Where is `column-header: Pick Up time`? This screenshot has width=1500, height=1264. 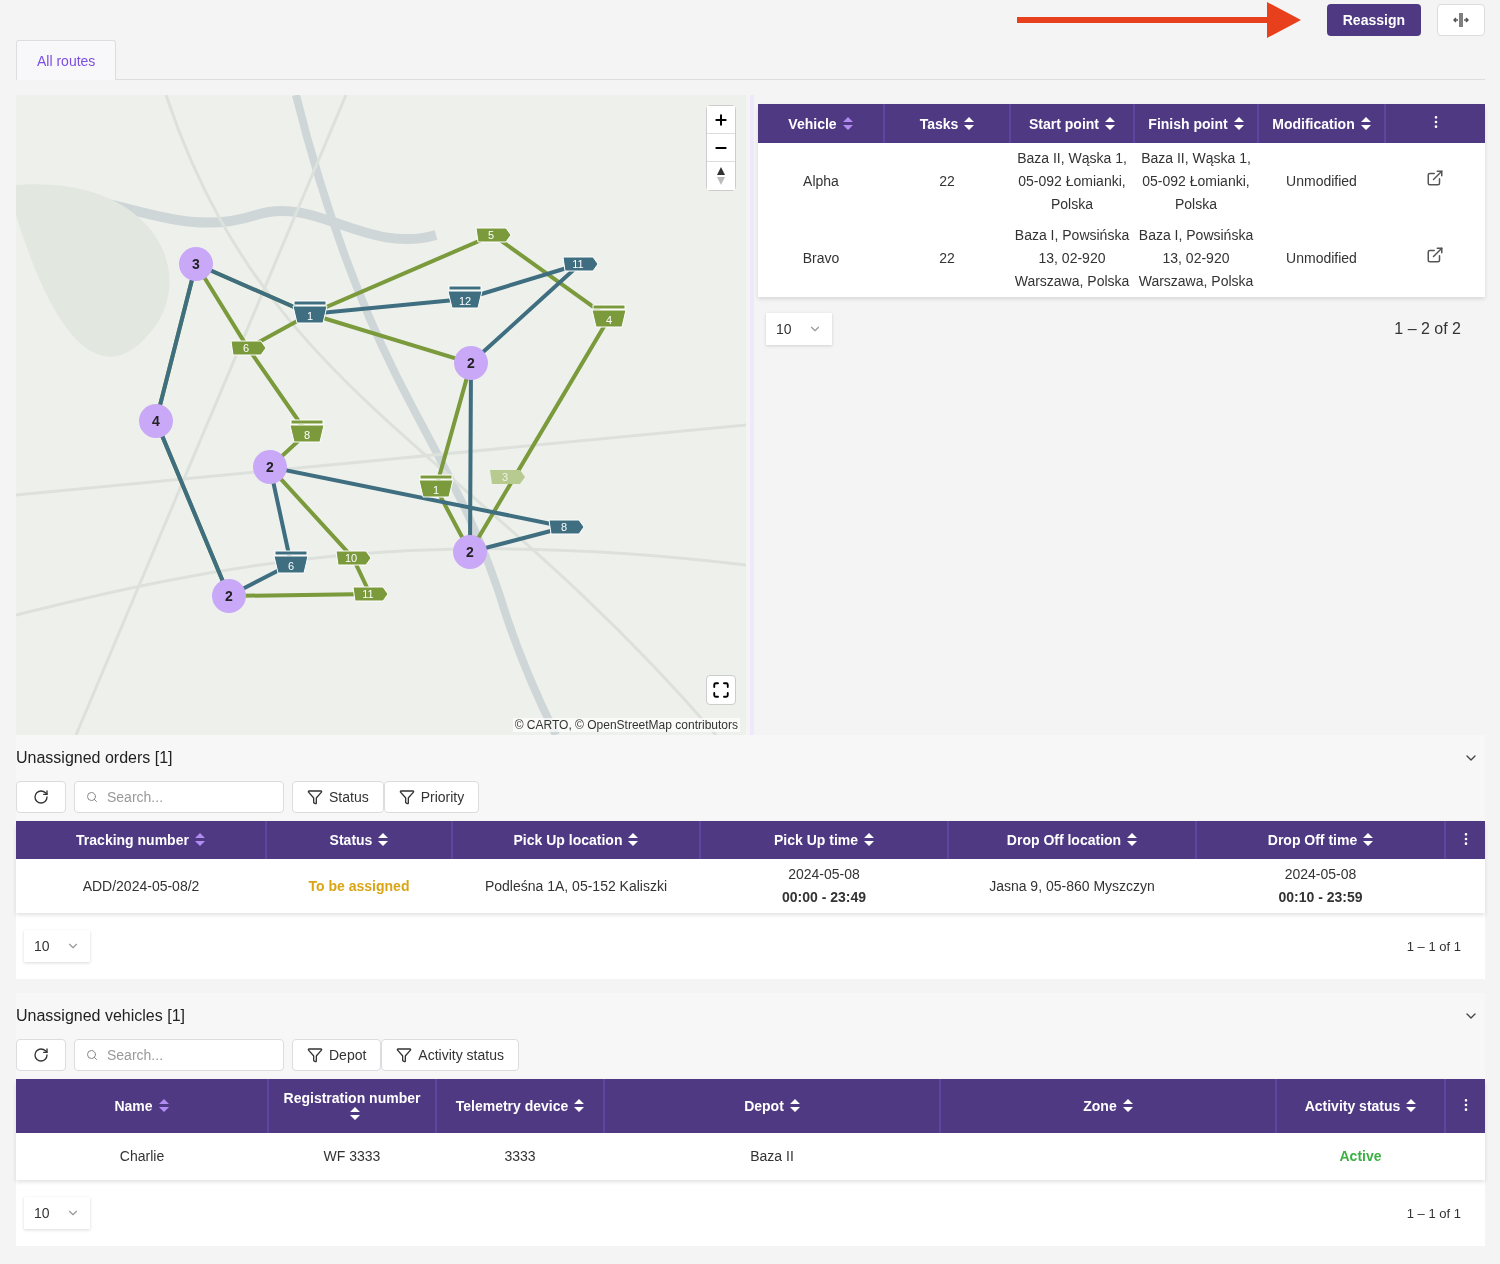
column-header: Pick Up time is located at coordinates (824, 840).